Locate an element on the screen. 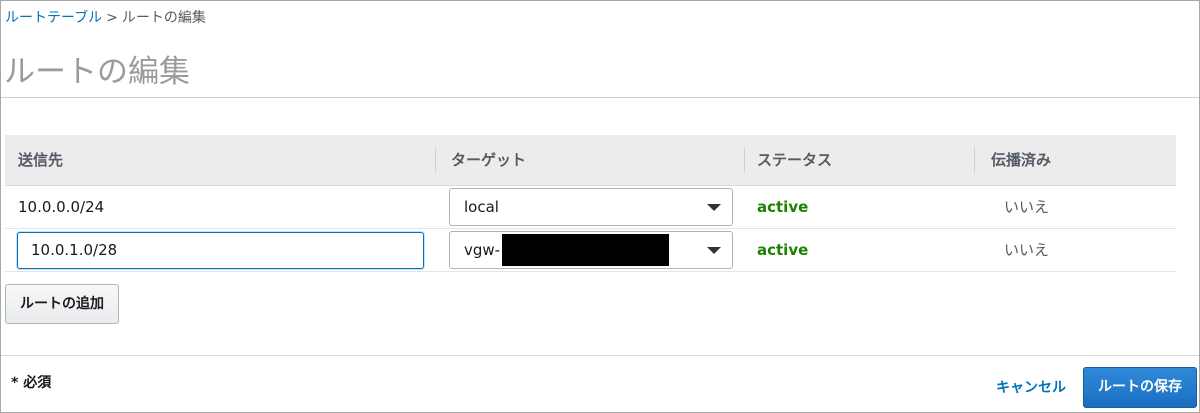 Image resolution: width=1200 pixels, height=413 pixels. title-divider is located at coordinates (600, 97).